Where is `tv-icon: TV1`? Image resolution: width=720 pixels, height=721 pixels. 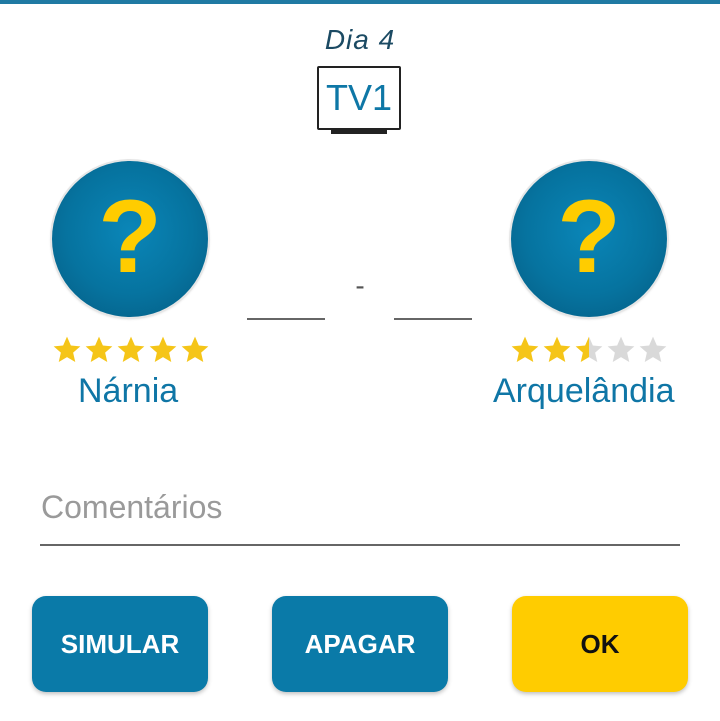
tv-icon: TV1 is located at coordinates (359, 101).